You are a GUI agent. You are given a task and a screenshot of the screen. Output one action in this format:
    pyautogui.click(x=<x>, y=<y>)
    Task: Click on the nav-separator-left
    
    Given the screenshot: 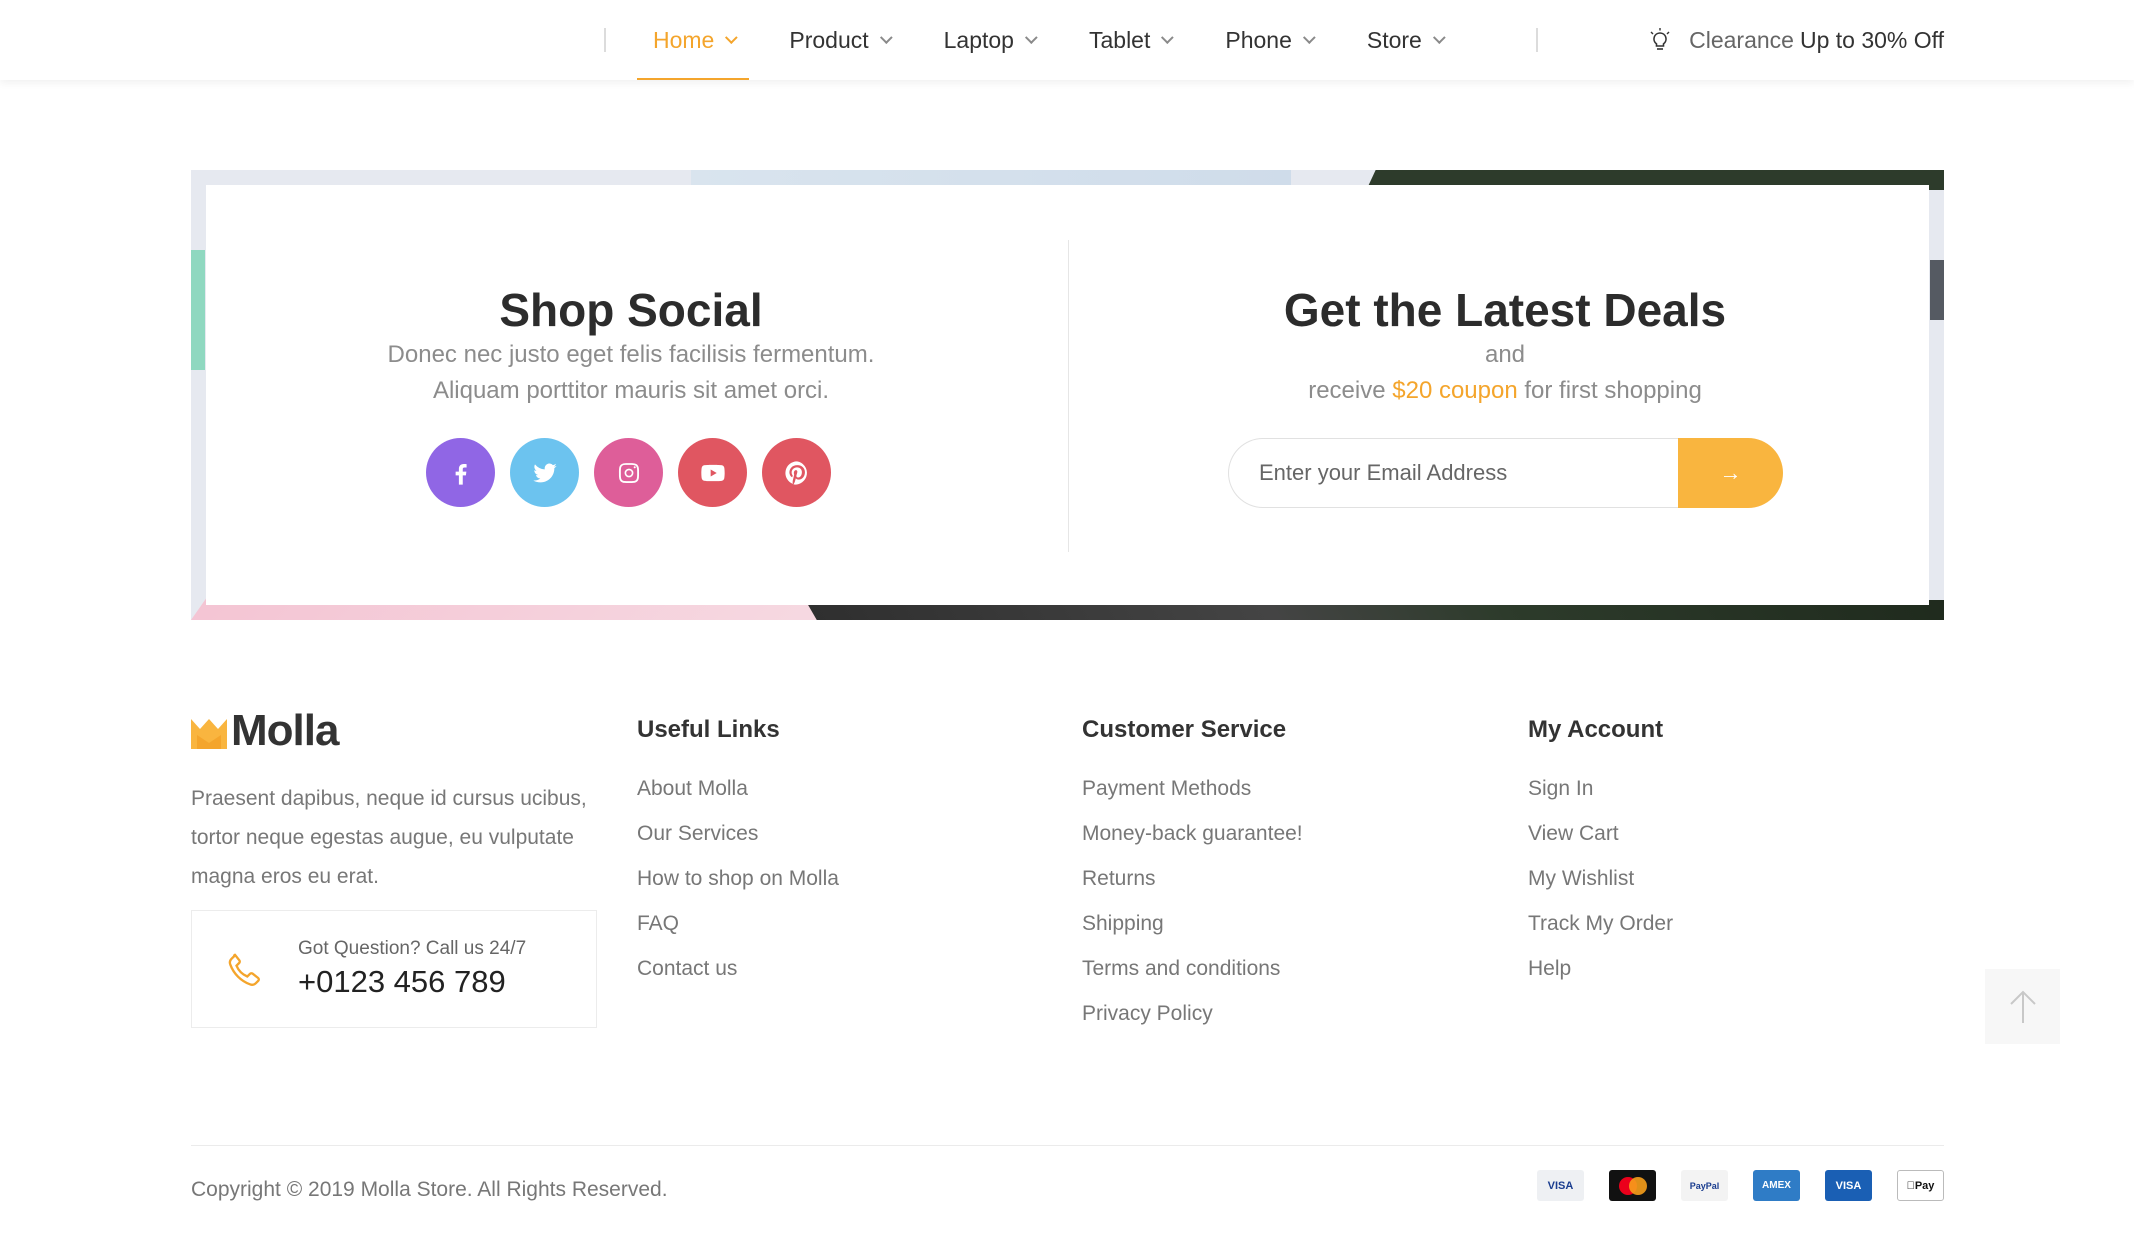 What is the action you would take?
    pyautogui.click(x=605, y=40)
    